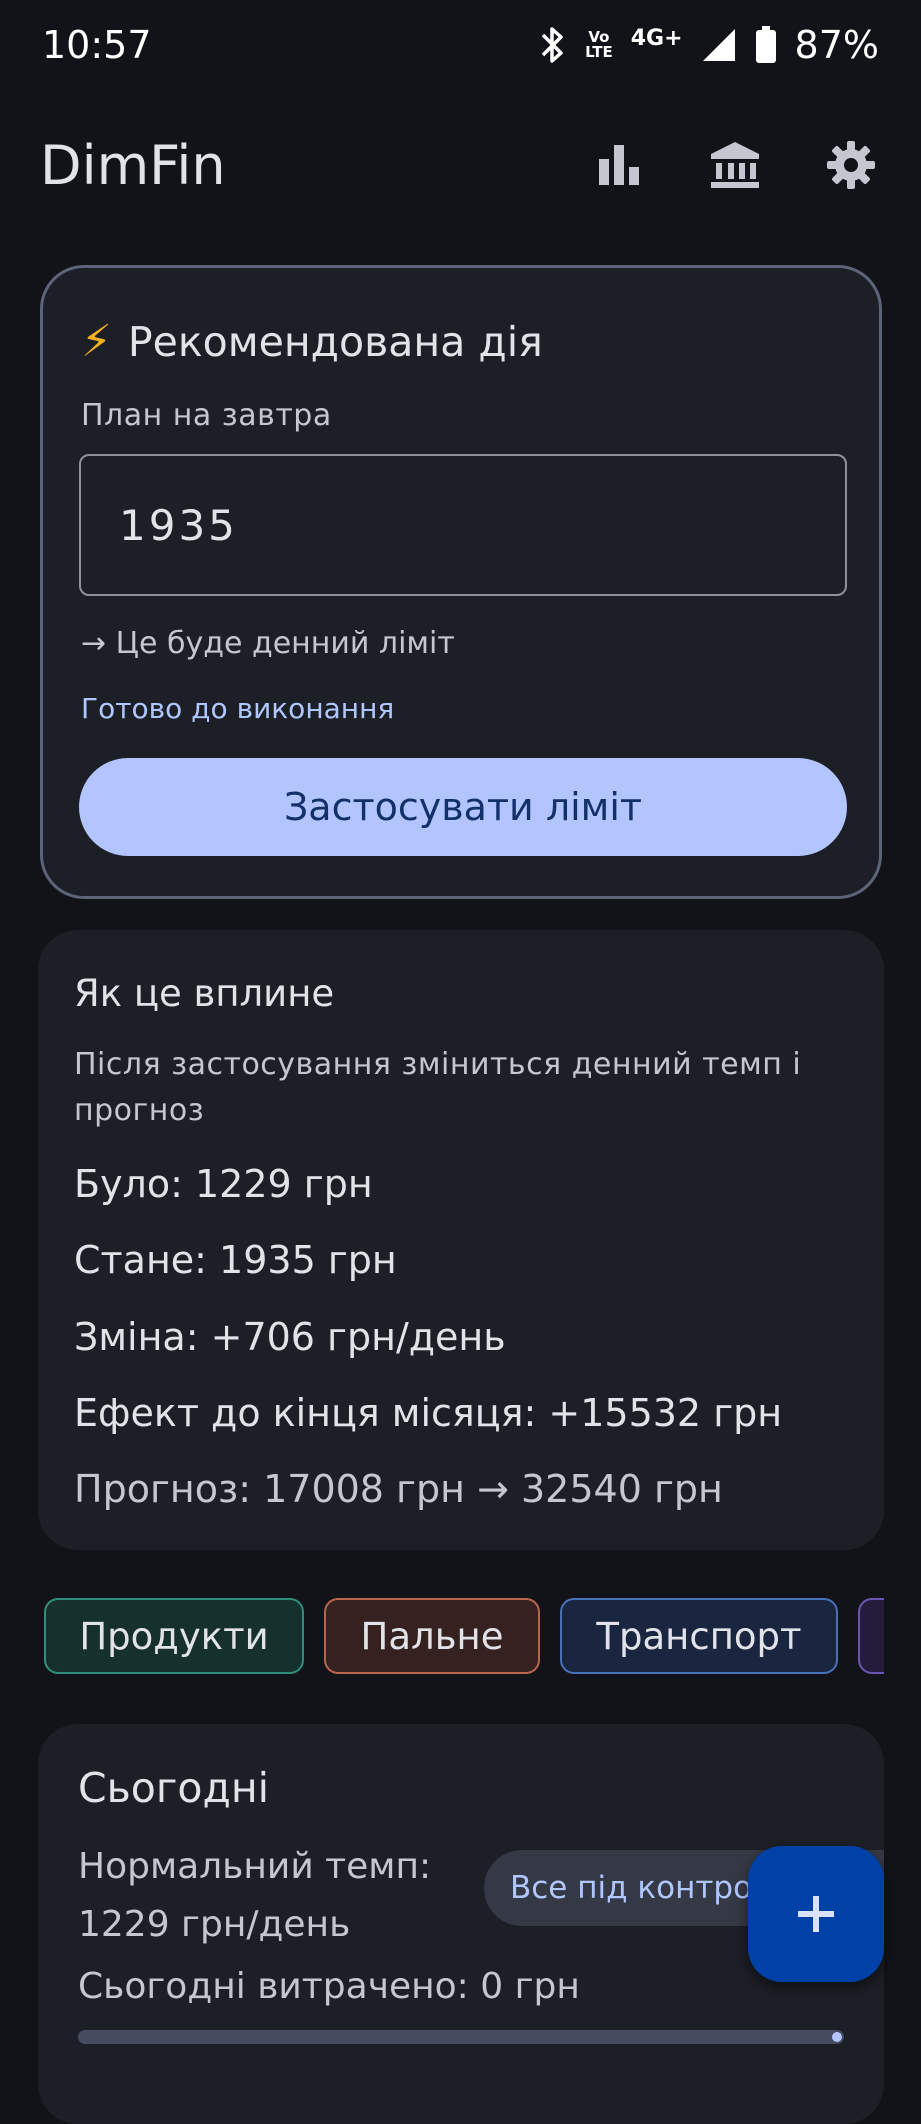 The height and width of the screenshot is (2124, 921). What do you see at coordinates (290, 1337) in the screenshot?
I see `change-value: Зміна: +706 грн/день` at bounding box center [290, 1337].